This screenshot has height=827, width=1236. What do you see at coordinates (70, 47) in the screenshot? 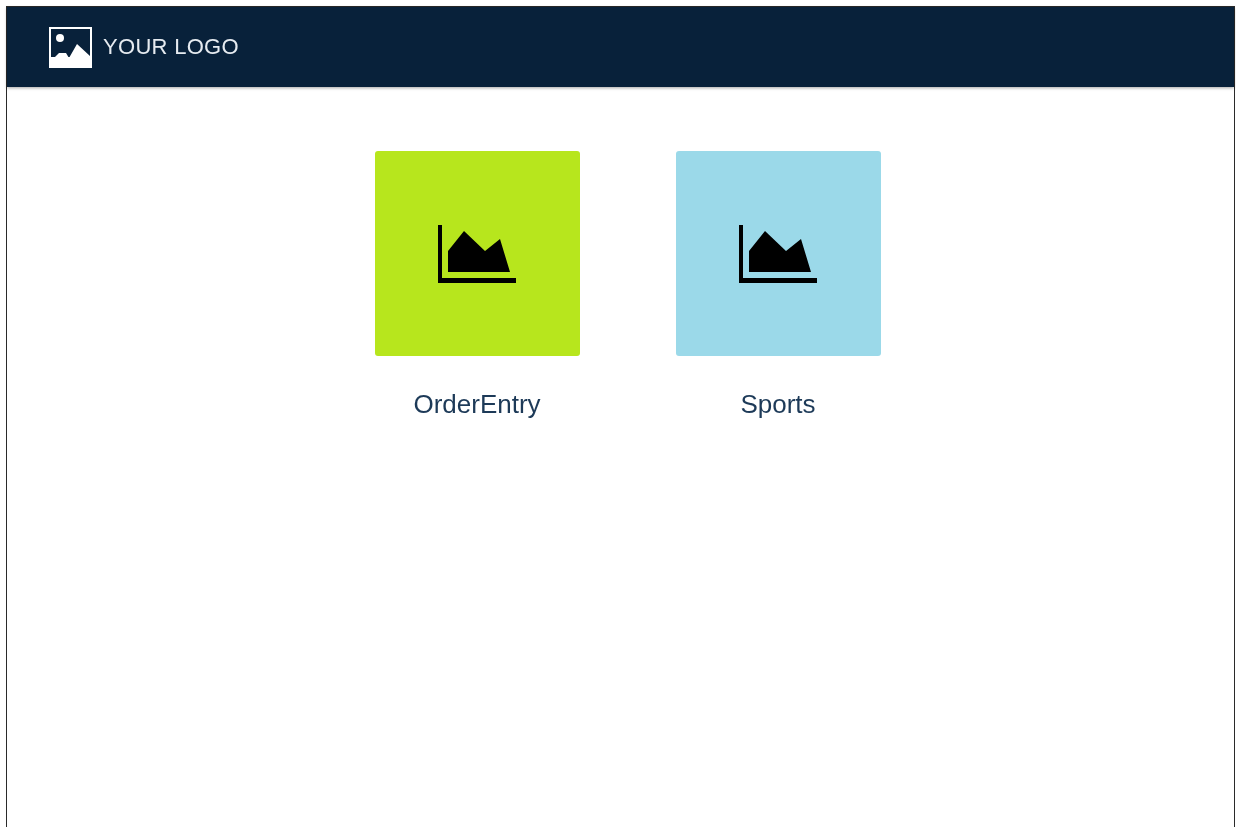
I see `image-icon` at bounding box center [70, 47].